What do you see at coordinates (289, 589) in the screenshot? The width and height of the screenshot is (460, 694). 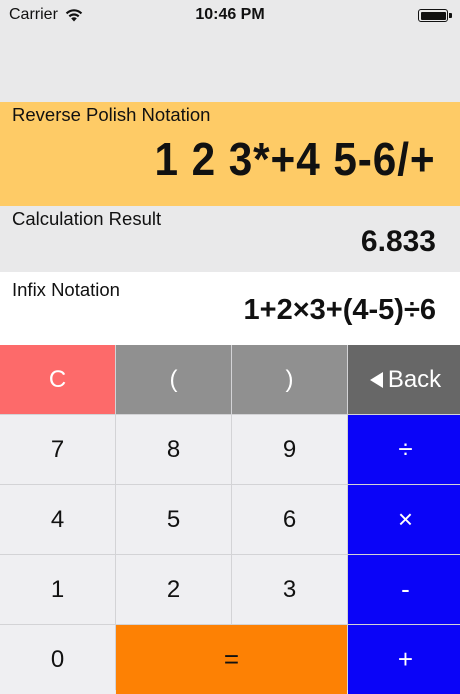 I see `digit-3-button: 3` at bounding box center [289, 589].